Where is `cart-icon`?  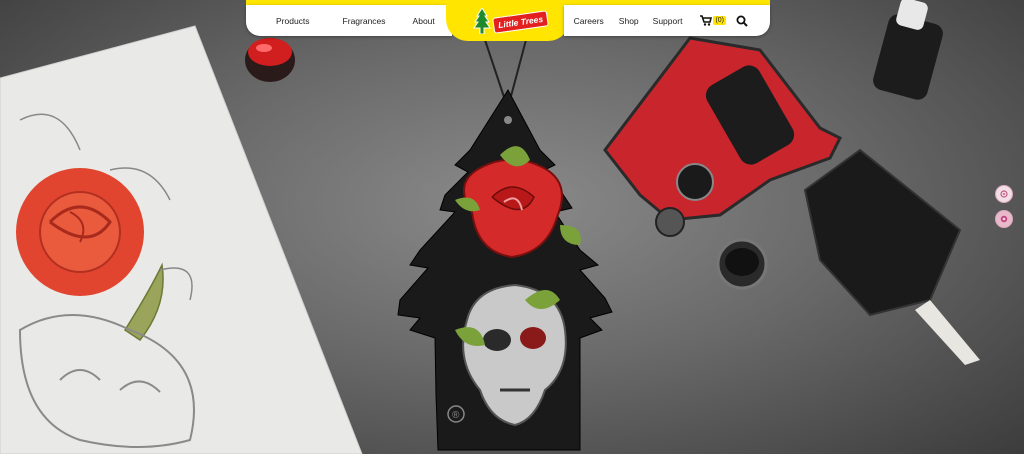 cart-icon is located at coordinates (706, 20).